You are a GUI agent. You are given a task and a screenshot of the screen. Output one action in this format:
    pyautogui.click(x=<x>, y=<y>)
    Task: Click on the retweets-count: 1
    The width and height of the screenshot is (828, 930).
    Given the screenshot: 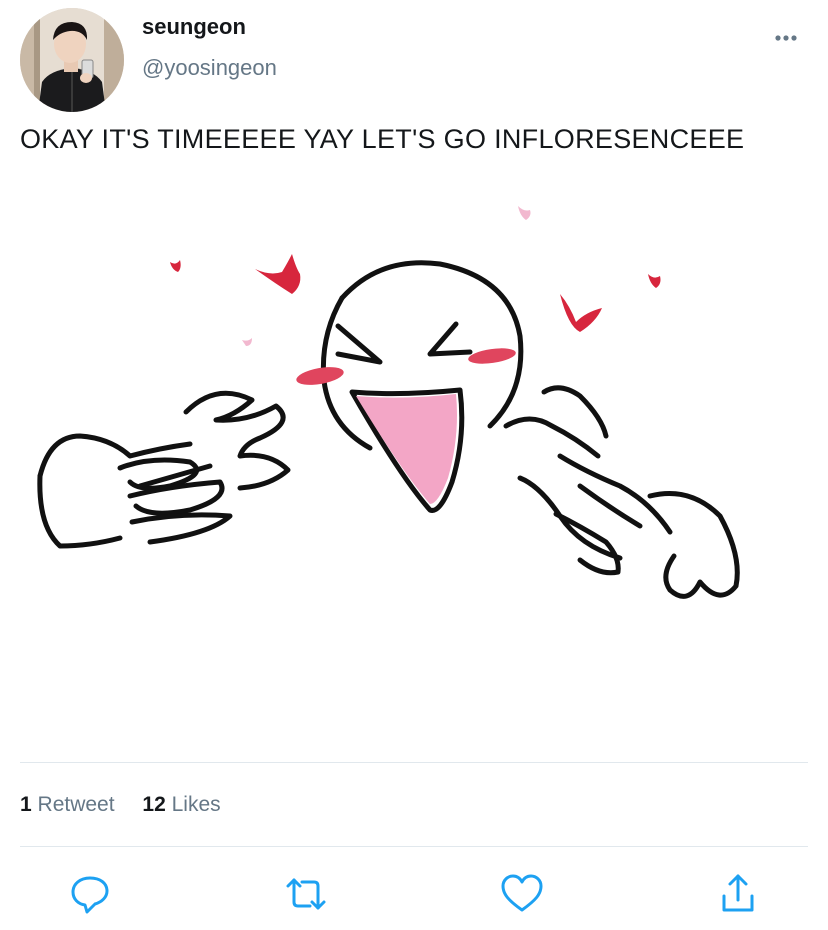 What is the action you would take?
    pyautogui.click(x=26, y=804)
    